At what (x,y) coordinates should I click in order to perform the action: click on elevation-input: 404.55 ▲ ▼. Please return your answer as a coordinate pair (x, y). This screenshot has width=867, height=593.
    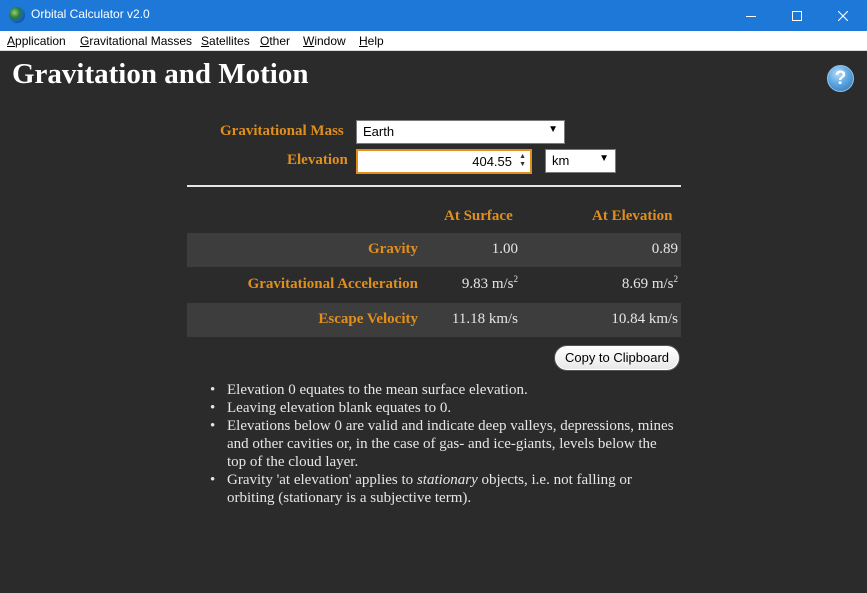
    Looking at the image, I should click on (444, 161).